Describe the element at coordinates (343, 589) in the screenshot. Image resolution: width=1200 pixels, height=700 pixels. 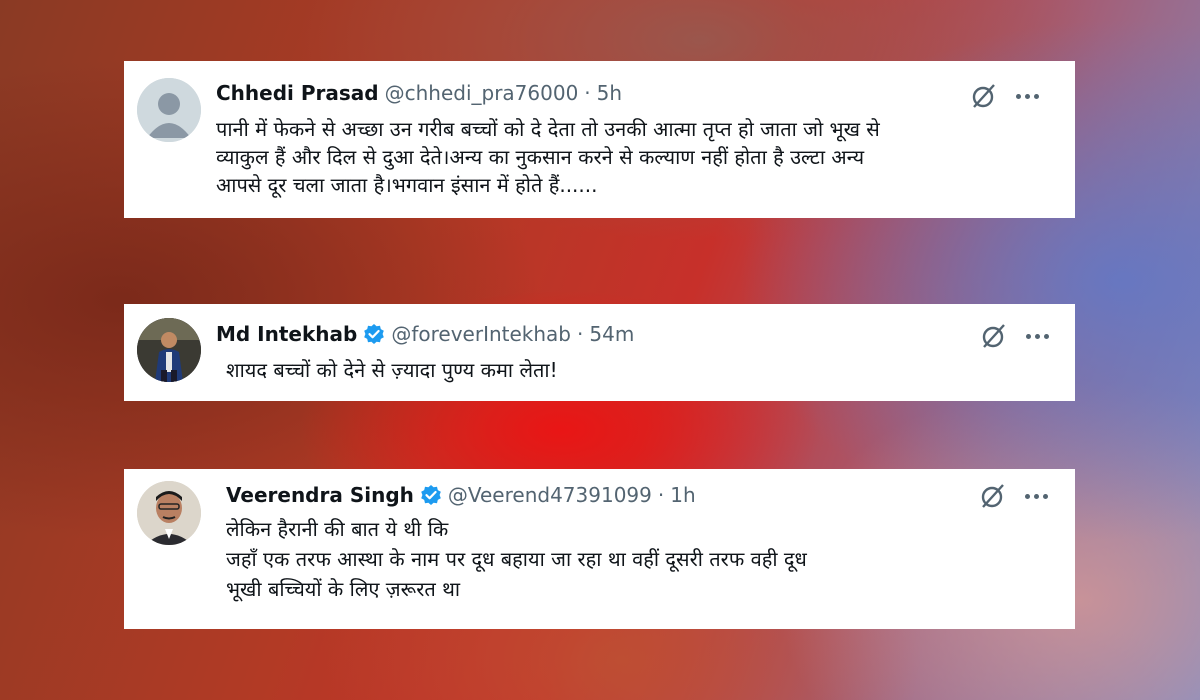
I see `tweet-text-line: भूखी बच्चियों के लिए ज़रूरत था` at that location.